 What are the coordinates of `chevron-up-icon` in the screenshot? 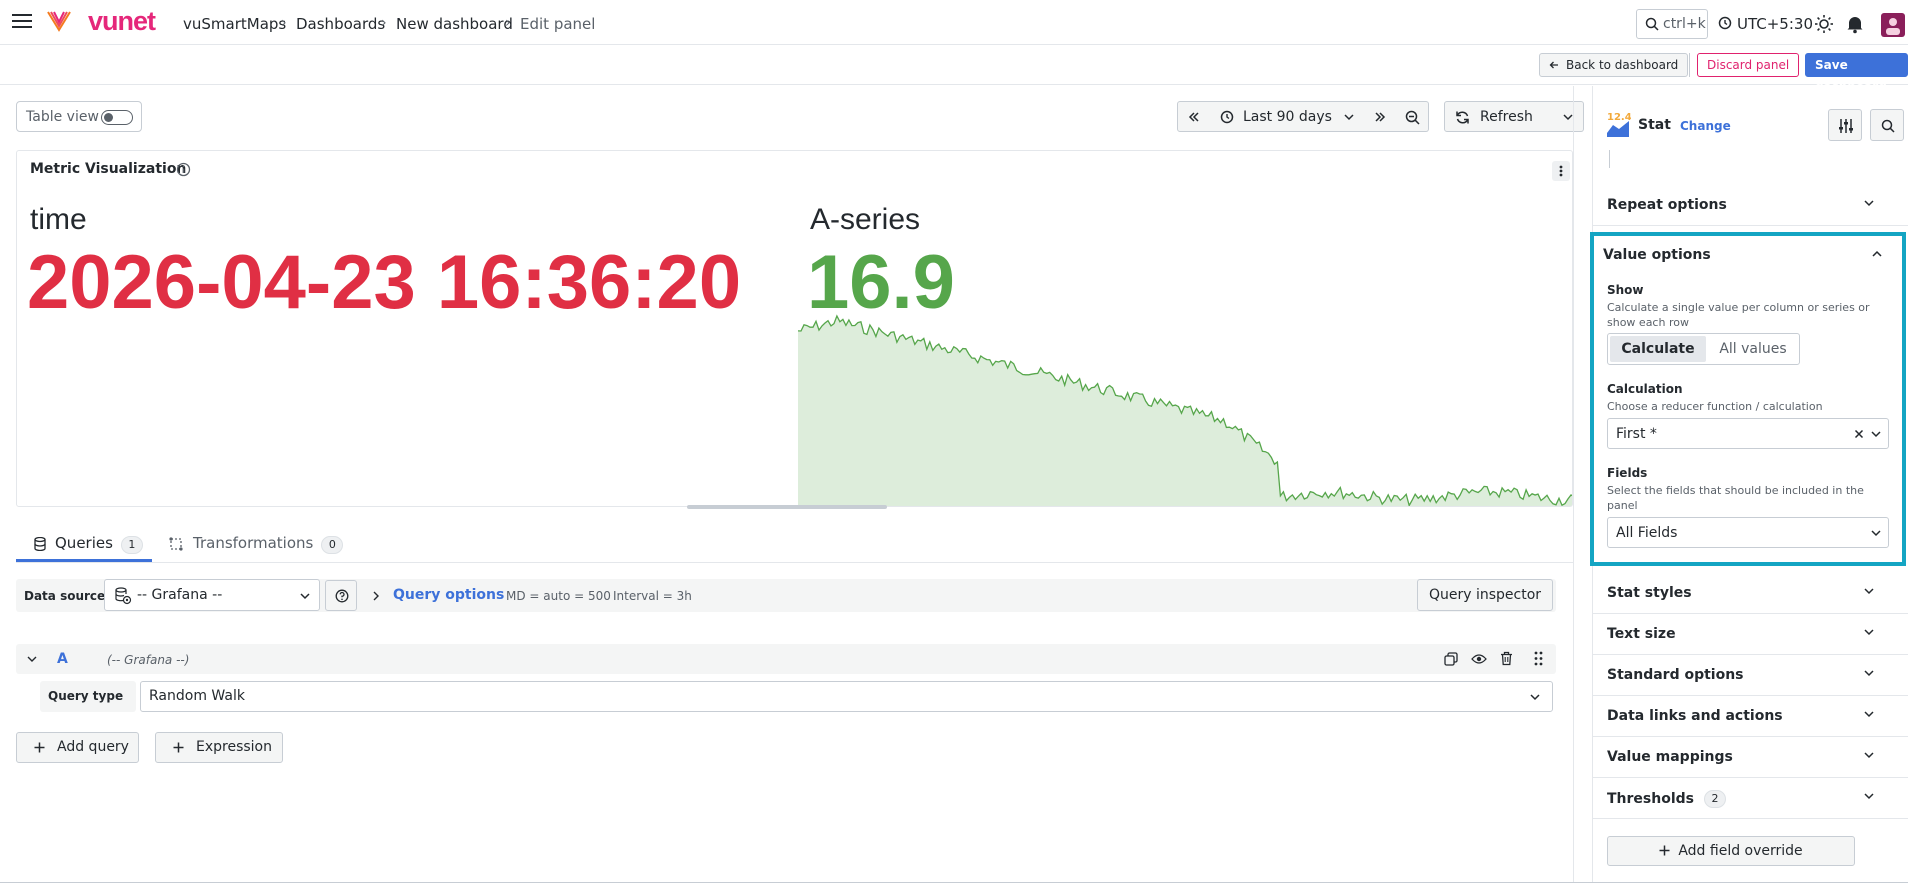 It's located at (1877, 254).